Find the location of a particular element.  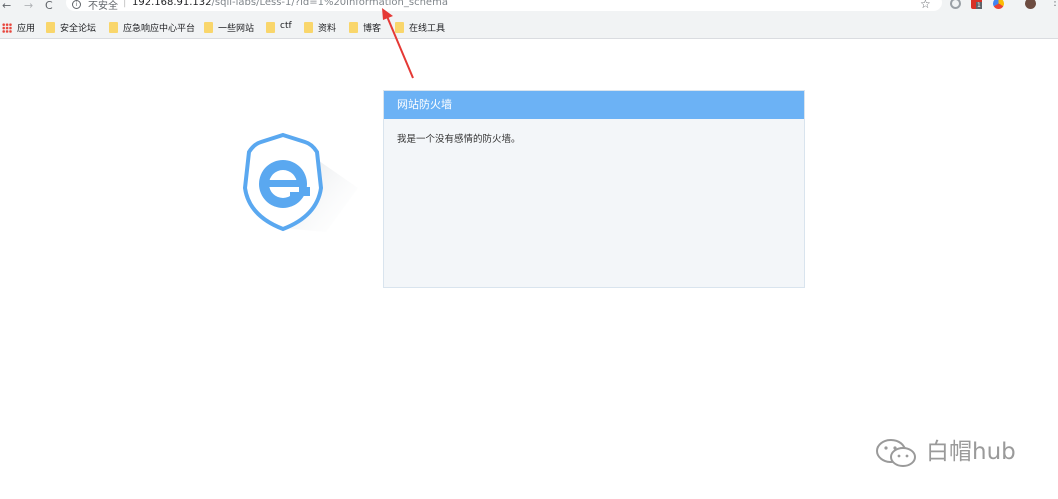

reload-icon: C is located at coordinates (49, 6).